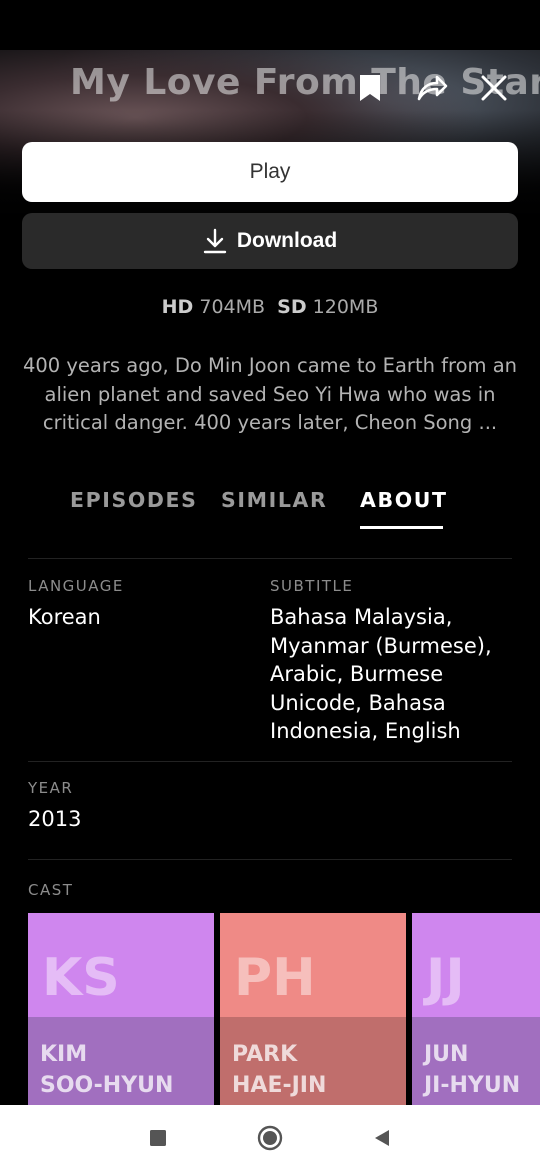  I want to click on back-button, so click(382, 1138).